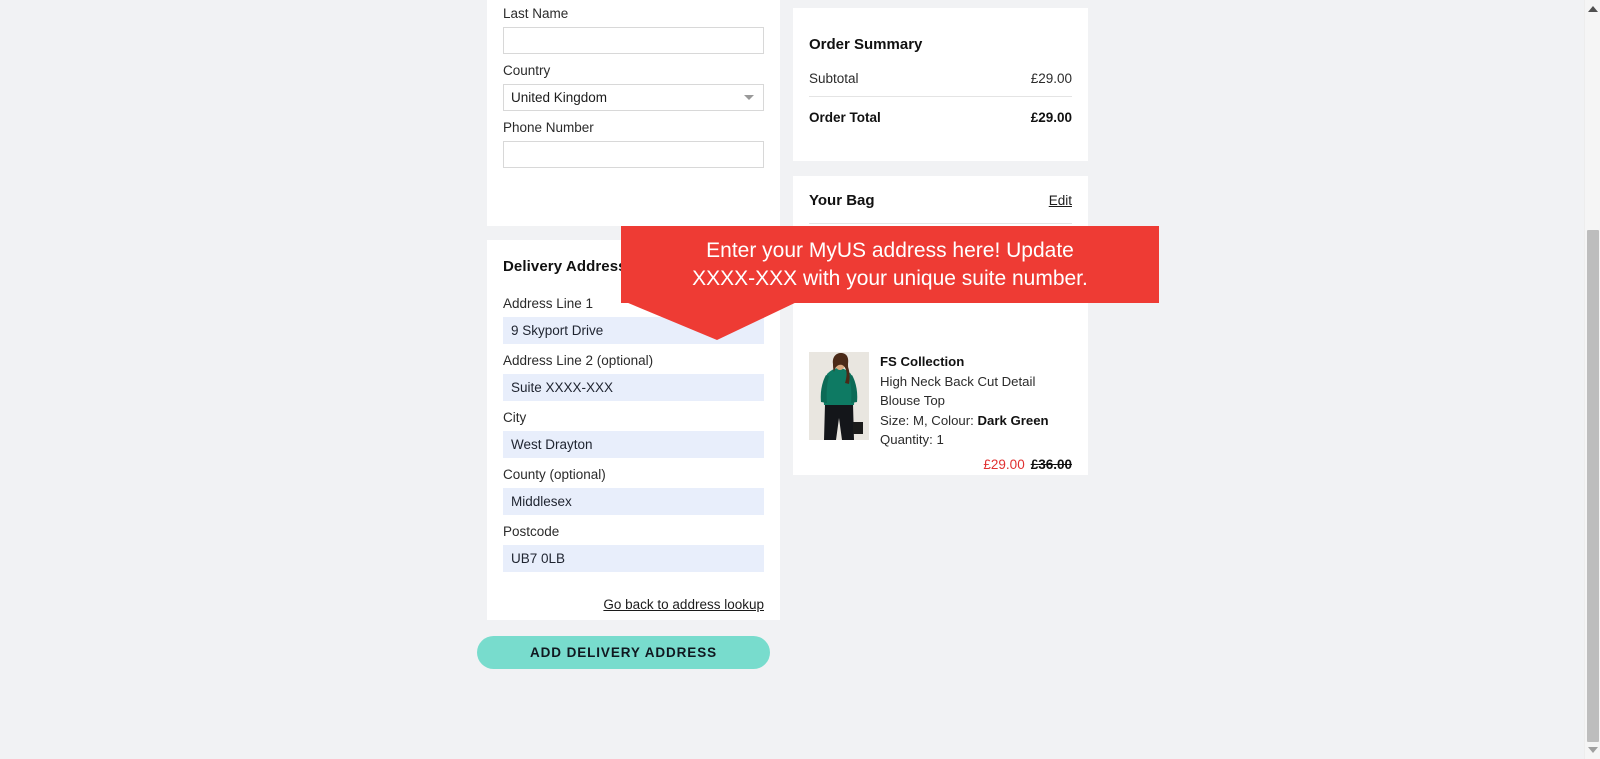 This screenshot has height=759, width=1600. Describe the element at coordinates (578, 360) in the screenshot. I see `address-line-2-label: Address Line 2 (optional)` at that location.